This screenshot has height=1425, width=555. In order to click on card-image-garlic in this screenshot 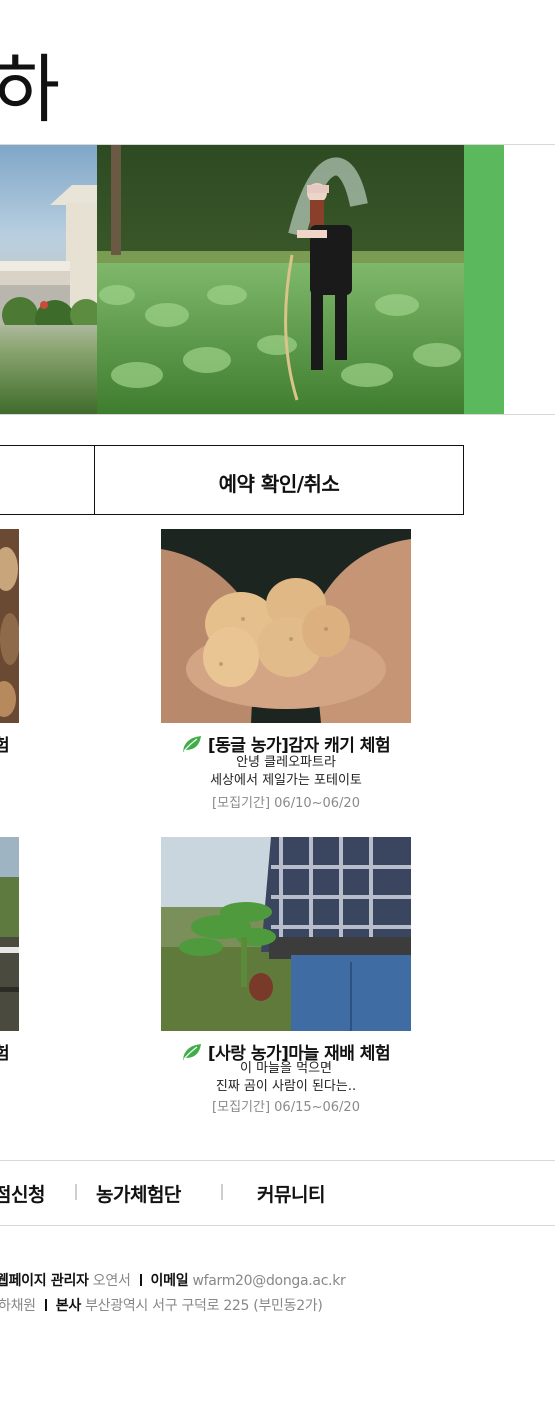, I will do `click(286, 934)`.